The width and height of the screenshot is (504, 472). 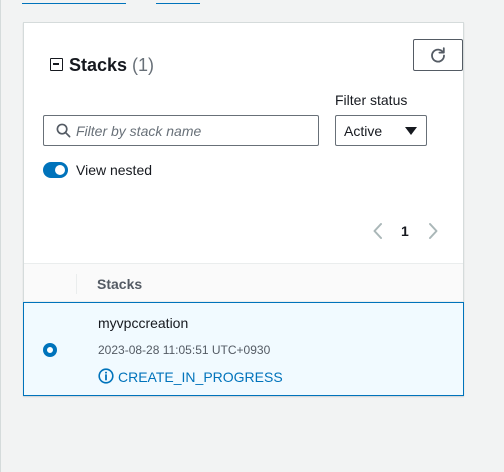 I want to click on refresh-icon, so click(x=438, y=55).